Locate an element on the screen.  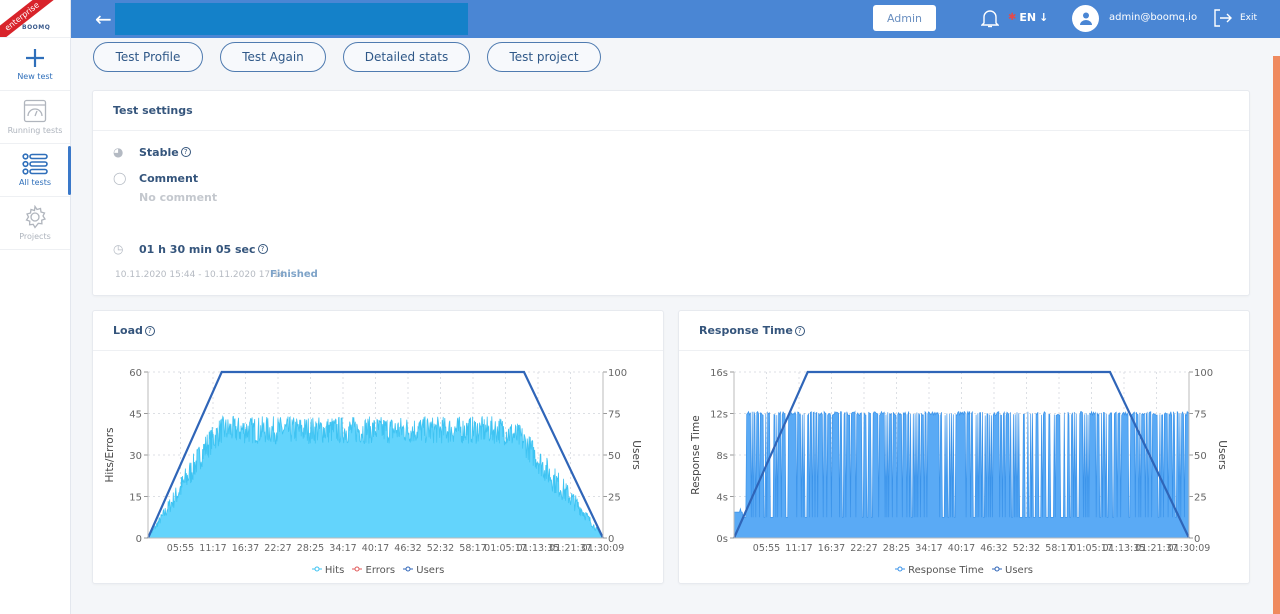
y-tick-label: 16s is located at coordinates (719, 373).